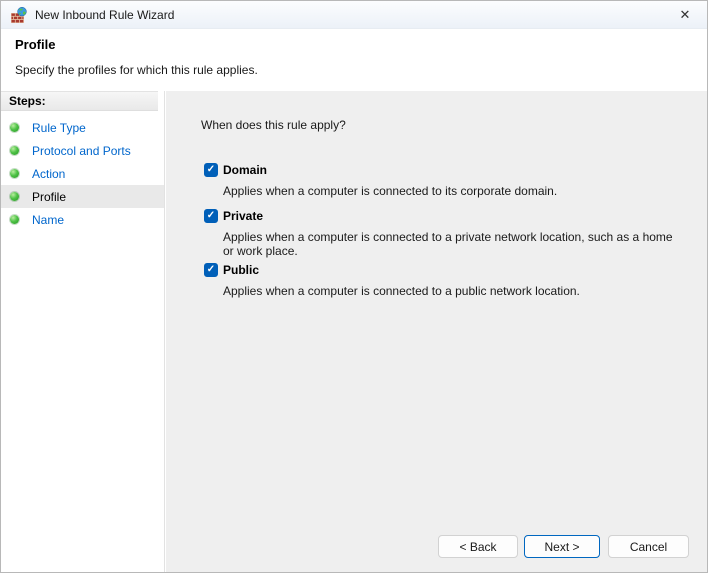 This screenshot has height=573, width=708. I want to click on sidebar-item-action: Action, so click(82, 173).